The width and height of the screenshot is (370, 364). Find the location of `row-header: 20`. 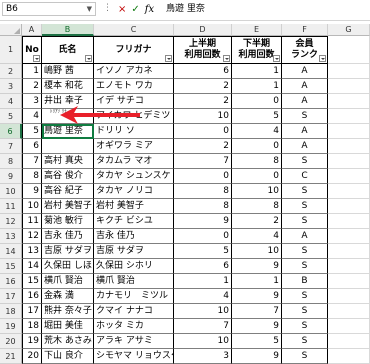

row-header: 20 is located at coordinates (11, 341).